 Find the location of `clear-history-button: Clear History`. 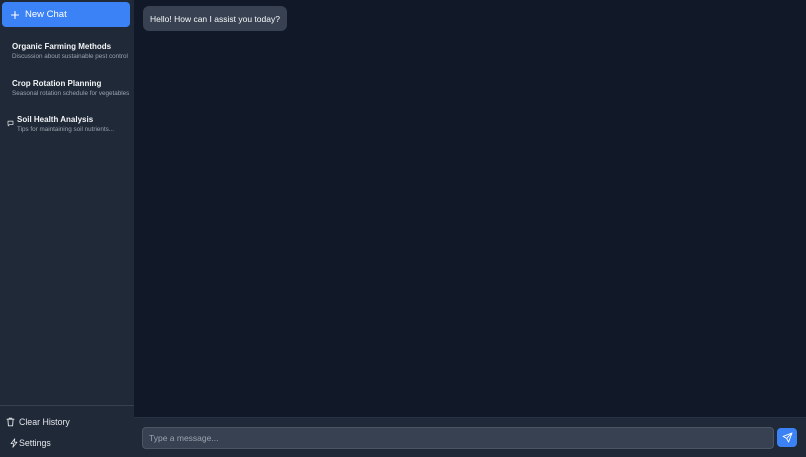

clear-history-button: Clear History is located at coordinates (67, 422).